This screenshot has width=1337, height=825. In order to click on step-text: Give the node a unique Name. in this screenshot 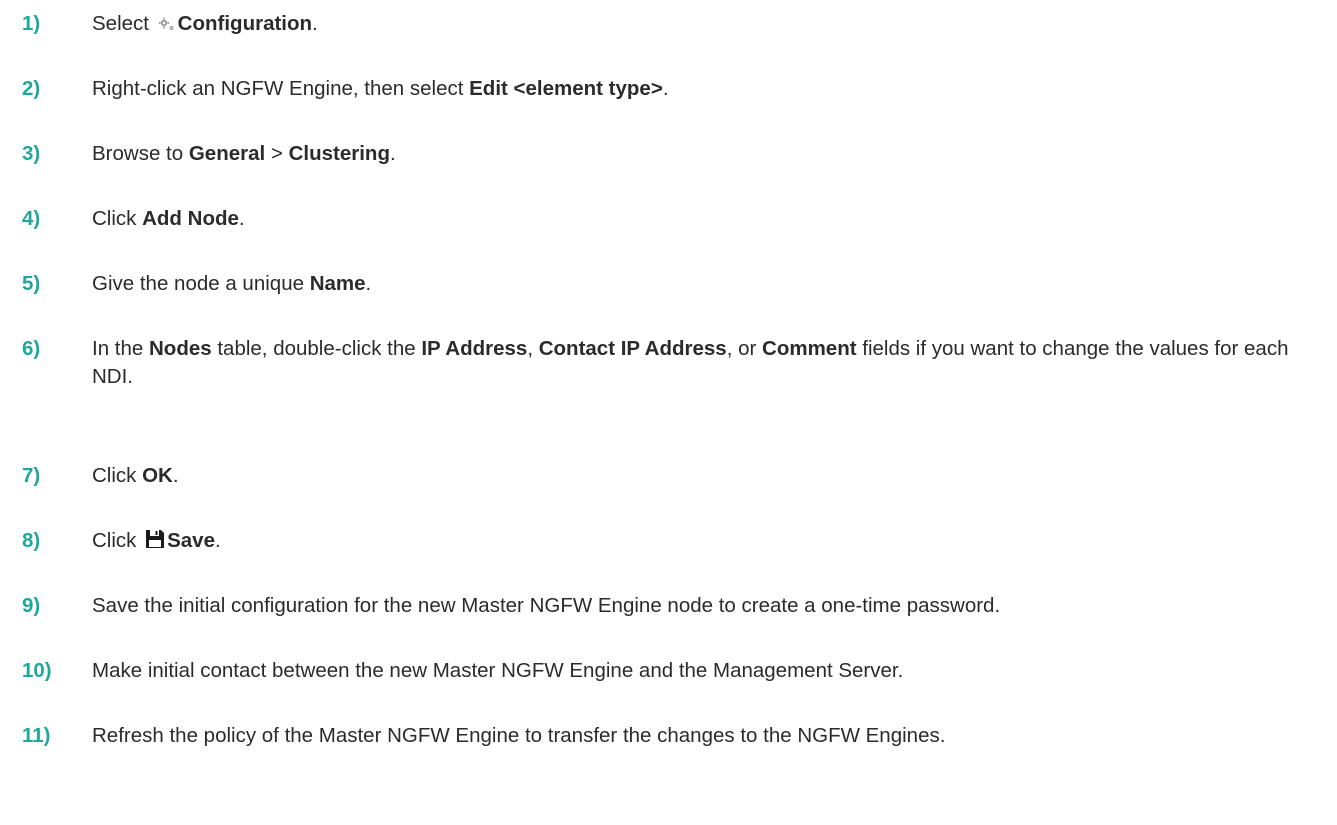, I will do `click(712, 284)`.